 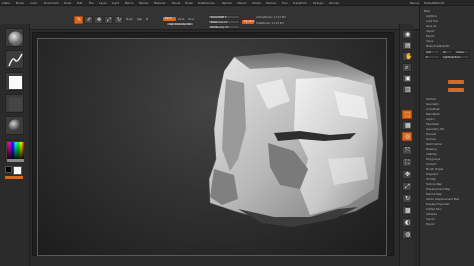 What do you see at coordinates (284, 3) in the screenshot?
I see `menu-item: Tool` at bounding box center [284, 3].